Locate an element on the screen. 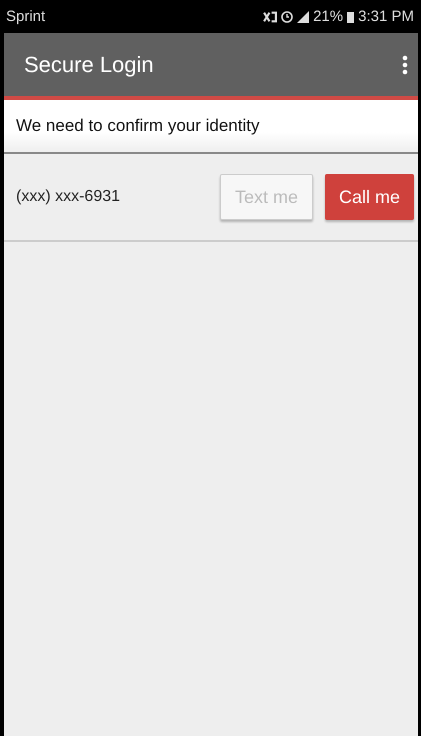 Image resolution: width=421 pixels, height=736 pixels. alarm-icon is located at coordinates (287, 16).